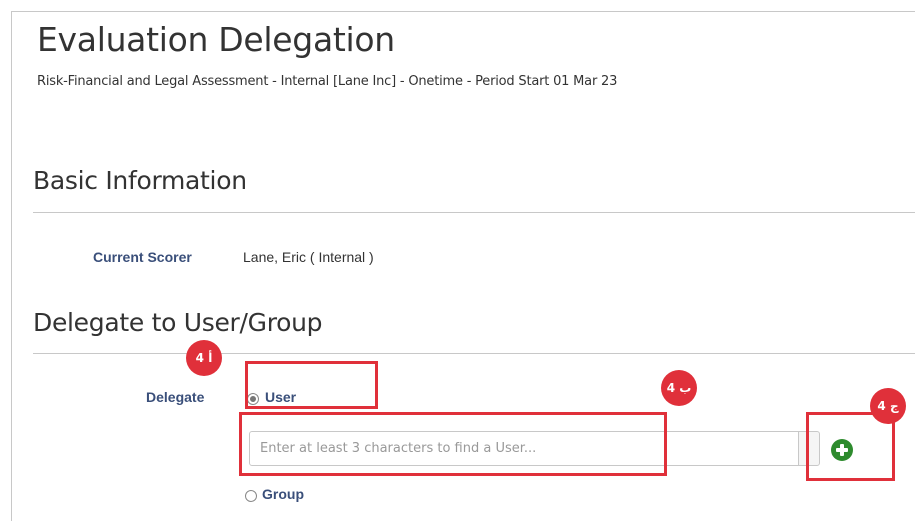  I want to click on delegate-label: Delegate, so click(175, 397).